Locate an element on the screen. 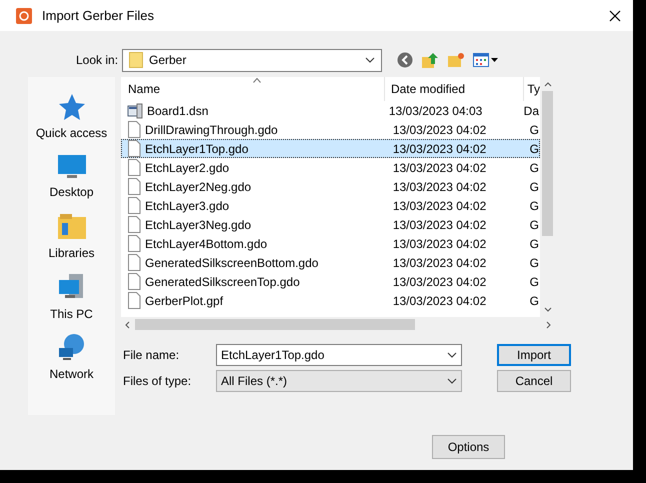 The width and height of the screenshot is (646, 483). place-item: Libraries is located at coordinates (72, 237).